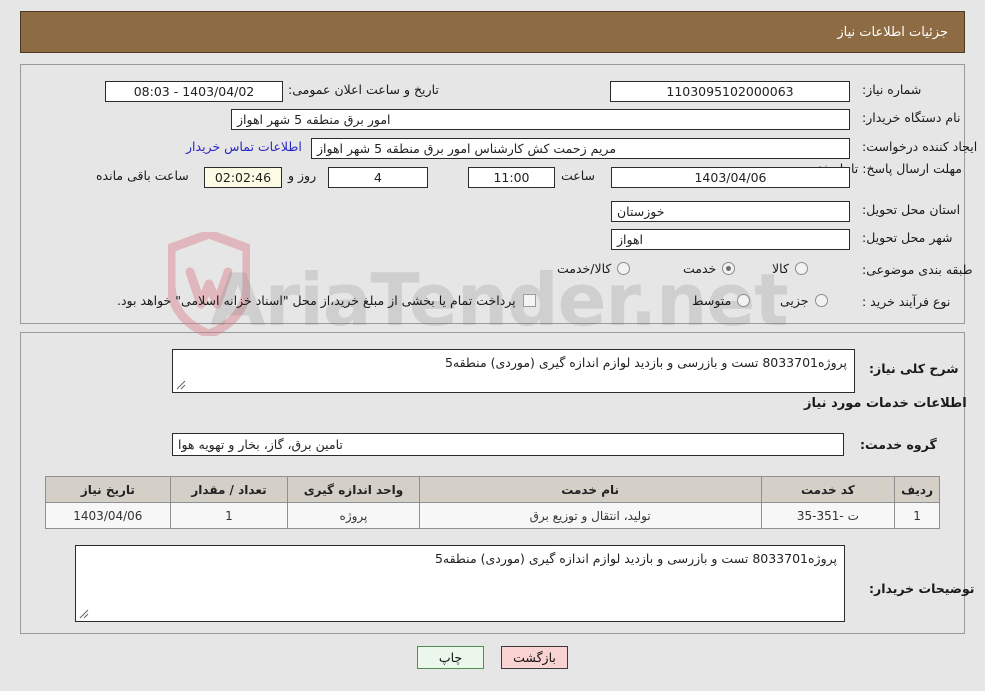  I want to click on process-option-minor: جزیی, so click(804, 300).